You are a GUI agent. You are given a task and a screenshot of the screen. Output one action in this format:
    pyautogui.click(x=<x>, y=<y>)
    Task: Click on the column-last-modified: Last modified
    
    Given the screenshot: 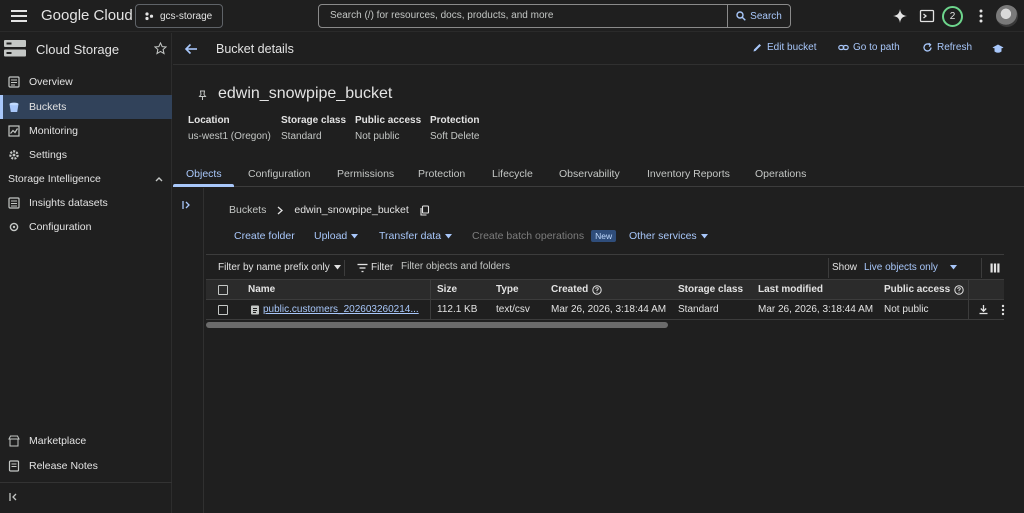 What is the action you would take?
    pyautogui.click(x=790, y=289)
    